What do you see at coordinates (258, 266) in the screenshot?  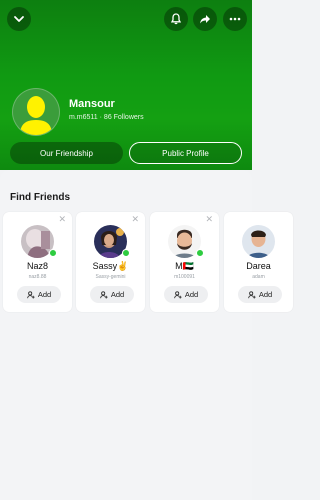 I see `friend-name: Darea` at bounding box center [258, 266].